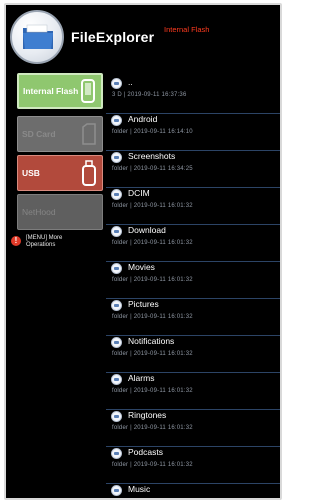 This screenshot has width=320, height=503. What do you see at coordinates (187, 29) in the screenshot?
I see `current-location: Internal Flash` at bounding box center [187, 29].